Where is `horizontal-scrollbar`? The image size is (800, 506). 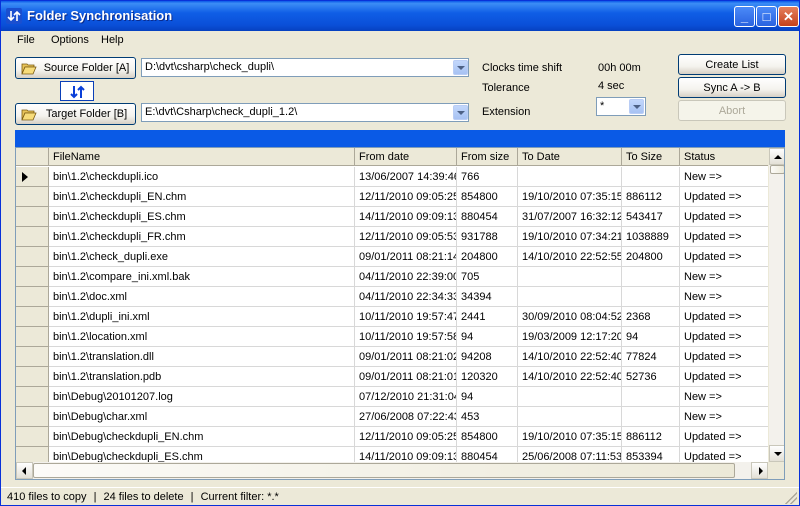
horizontal-scrollbar is located at coordinates (392, 470).